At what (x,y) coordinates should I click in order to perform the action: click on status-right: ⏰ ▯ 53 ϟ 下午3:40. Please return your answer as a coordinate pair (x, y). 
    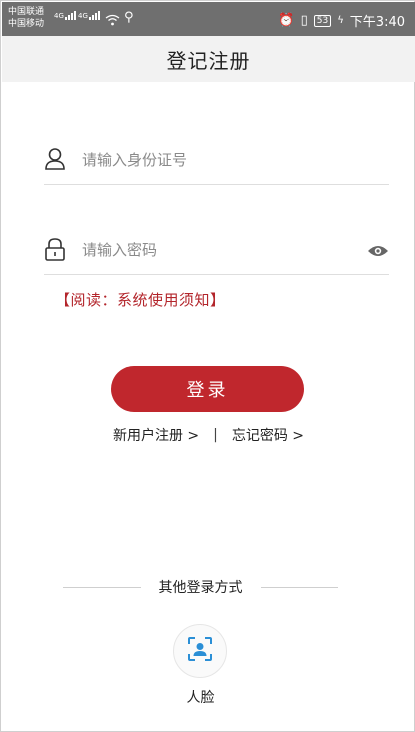
    Looking at the image, I should click on (341, 20).